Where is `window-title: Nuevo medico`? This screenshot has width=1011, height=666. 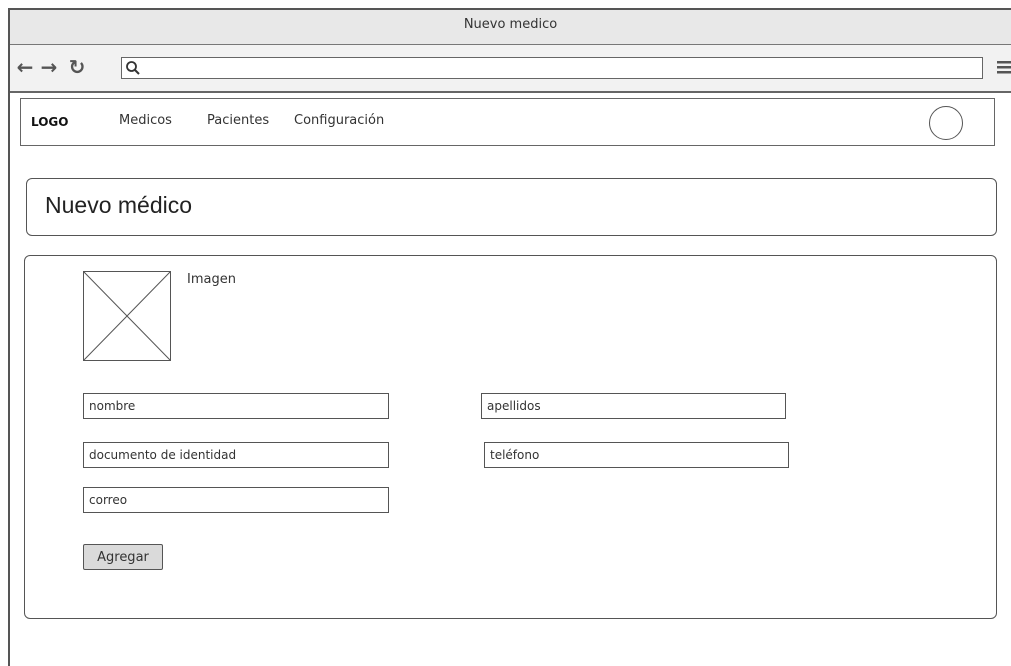 window-title: Nuevo medico is located at coordinates (510, 24).